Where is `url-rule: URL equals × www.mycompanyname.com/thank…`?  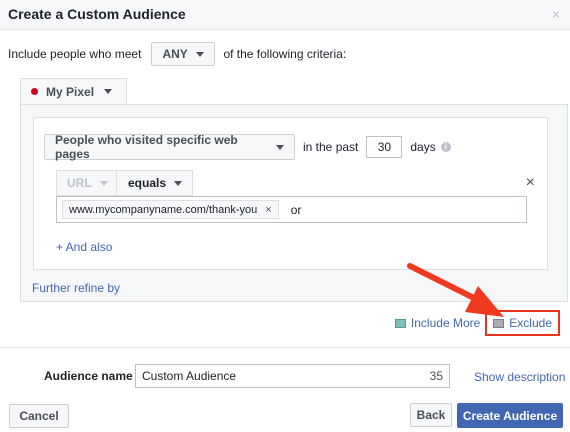 url-rule: URL equals × www.mycompanyname.com/thank… is located at coordinates (295, 196).